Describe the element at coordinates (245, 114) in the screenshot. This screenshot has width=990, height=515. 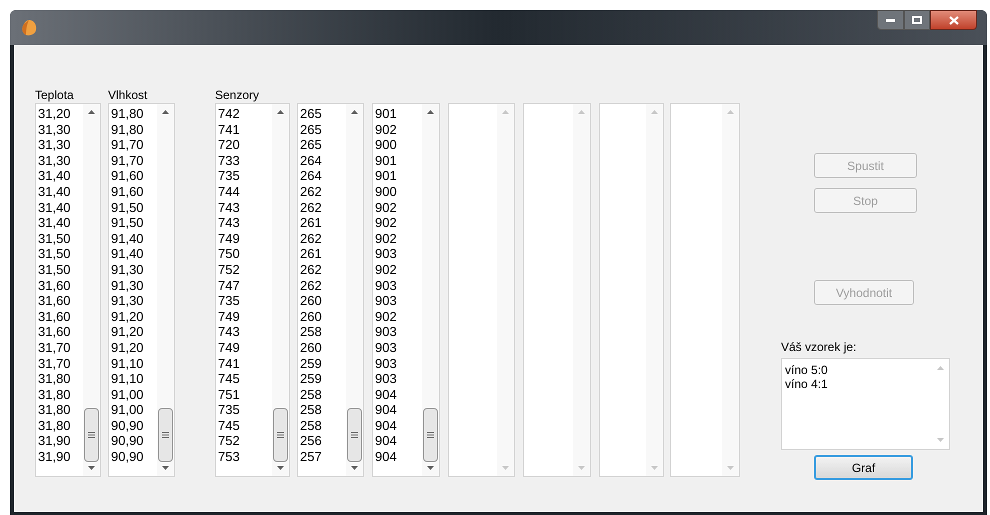
I see `list-item: 742` at that location.